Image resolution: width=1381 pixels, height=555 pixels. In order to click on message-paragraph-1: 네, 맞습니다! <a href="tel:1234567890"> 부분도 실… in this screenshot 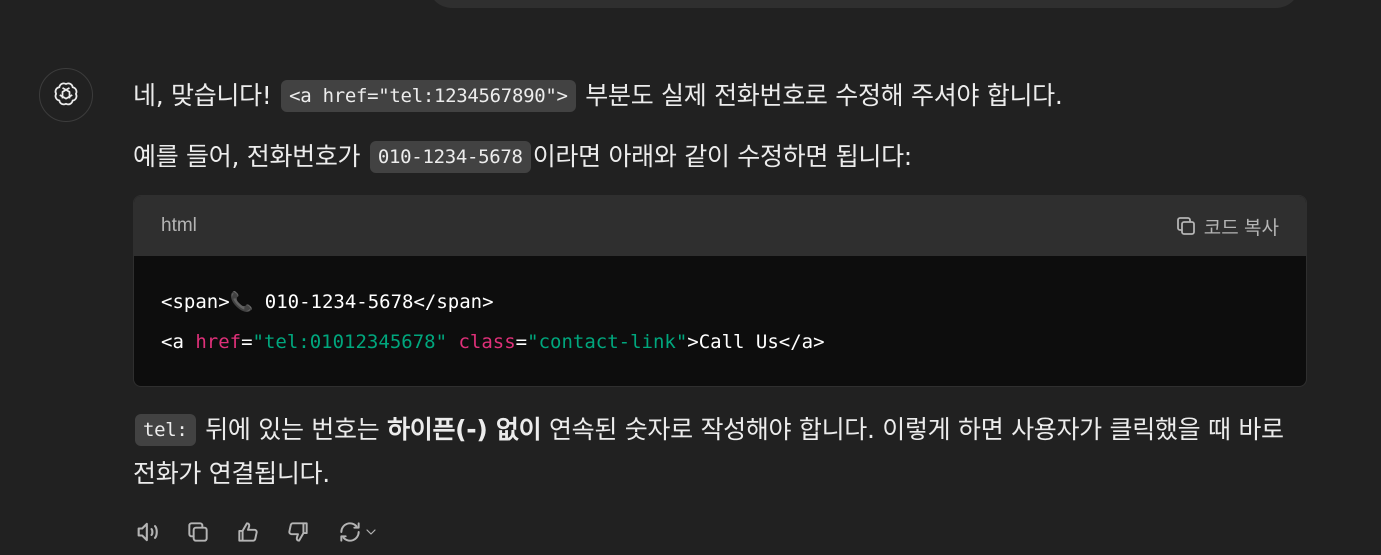, I will do `click(720, 96)`.